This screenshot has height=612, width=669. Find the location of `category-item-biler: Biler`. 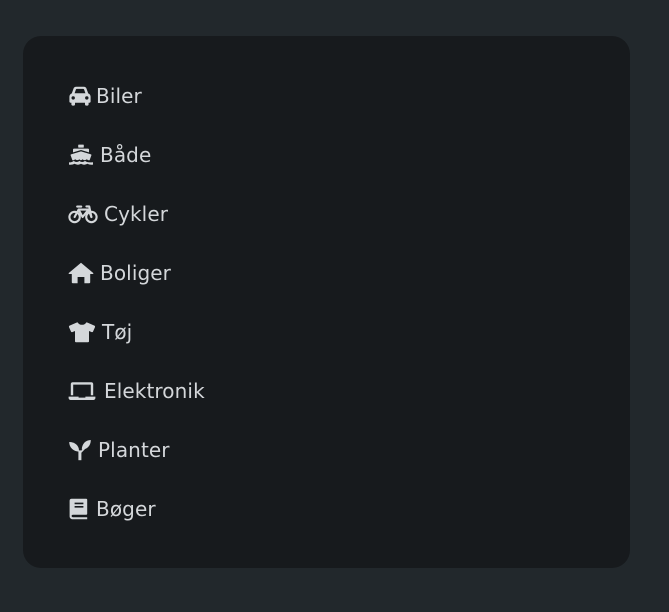

category-item-biler: Biler is located at coordinates (136, 96).